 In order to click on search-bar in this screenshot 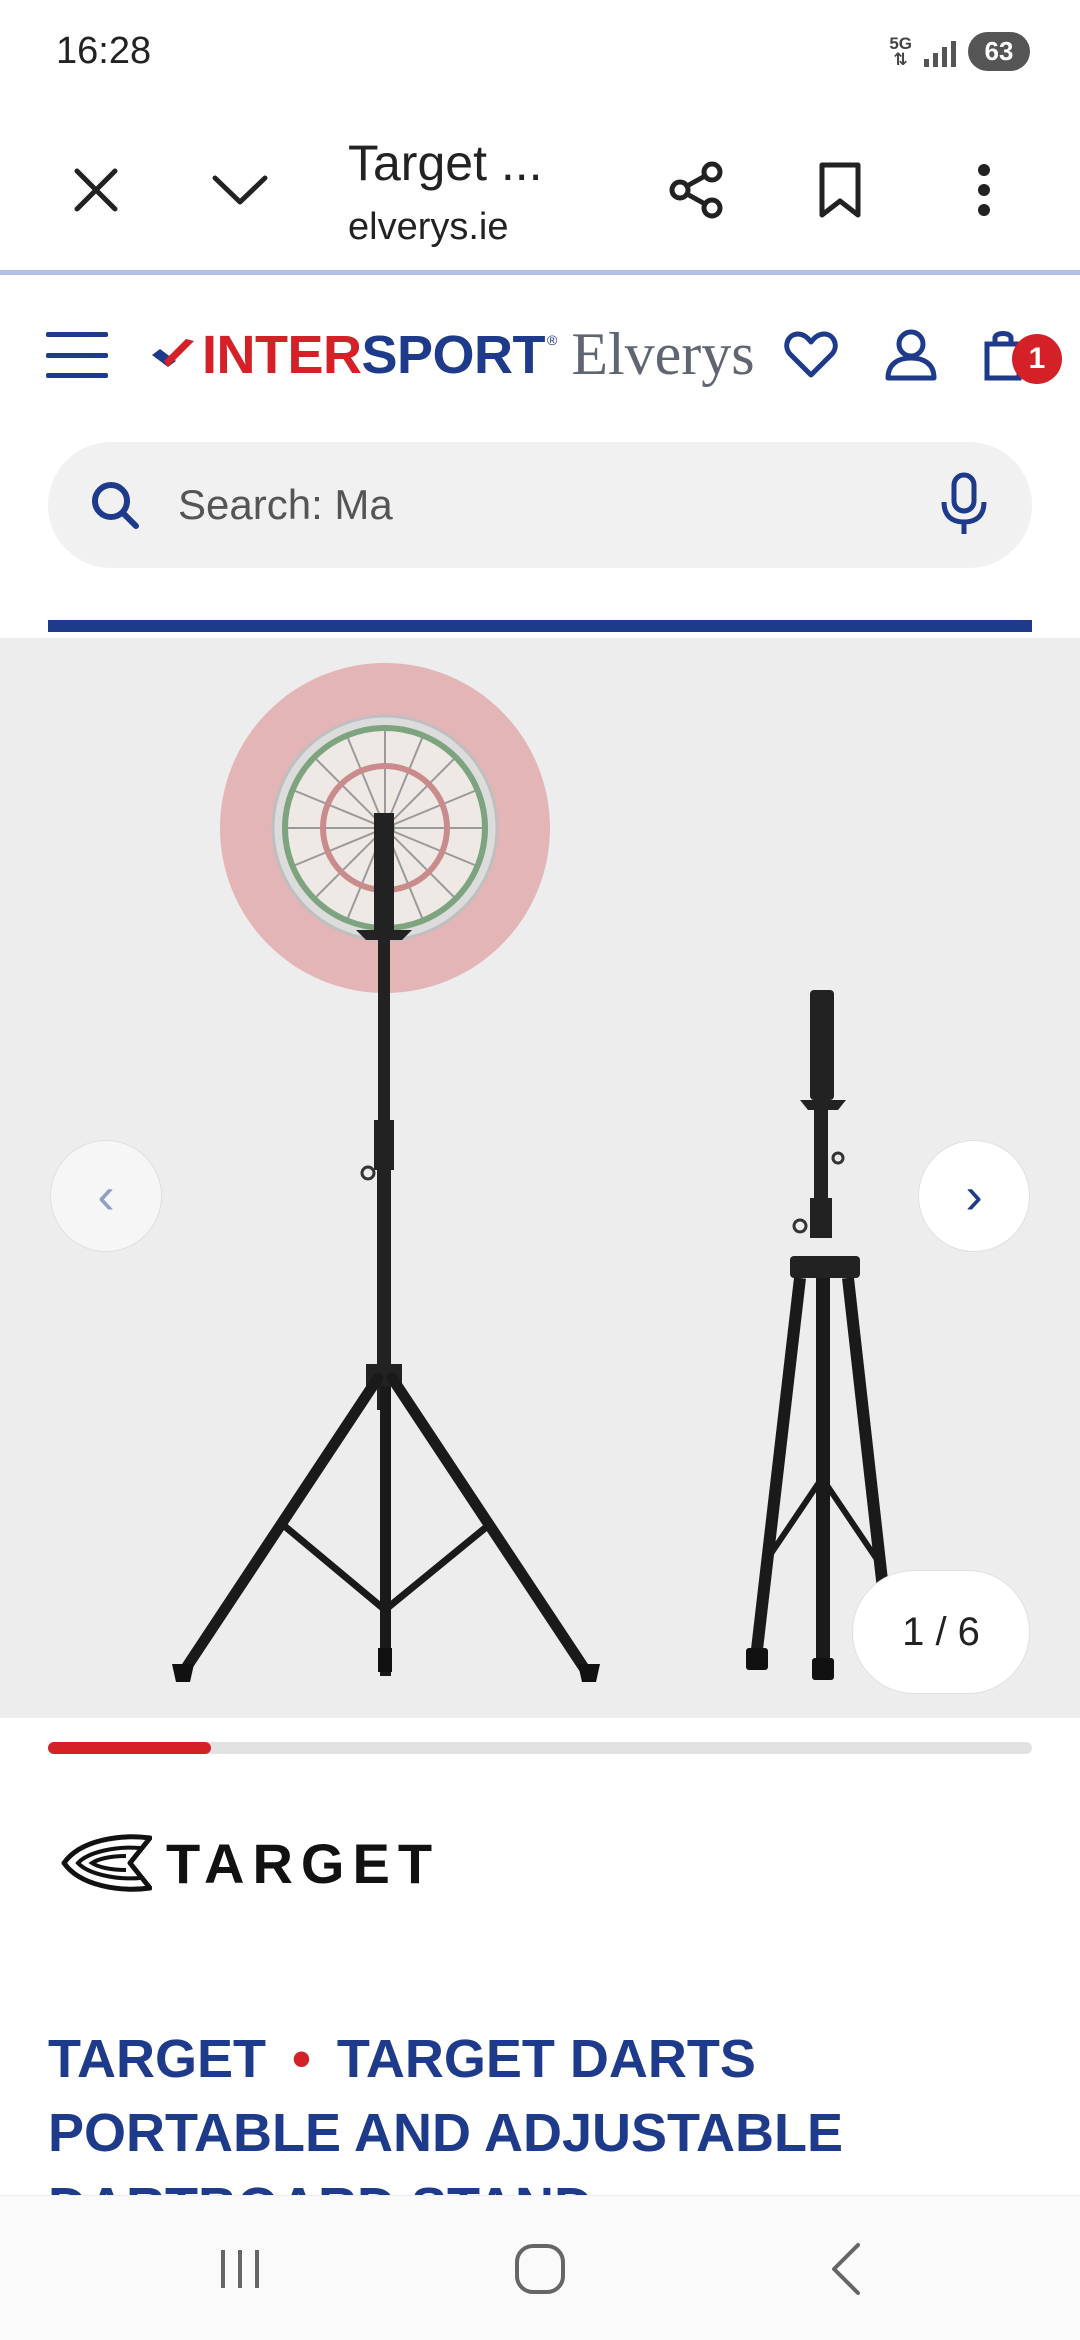, I will do `click(540, 505)`.